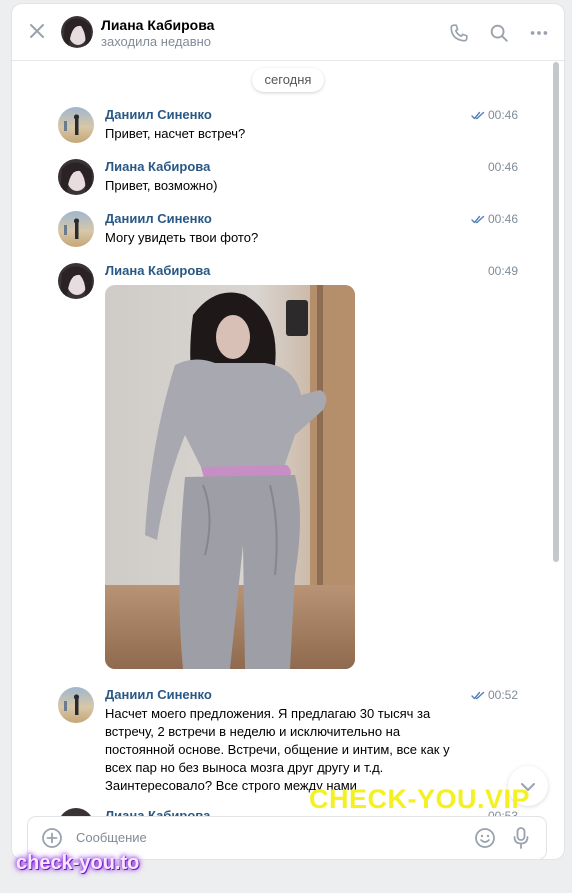  I want to click on phone-icon, so click(459, 33).